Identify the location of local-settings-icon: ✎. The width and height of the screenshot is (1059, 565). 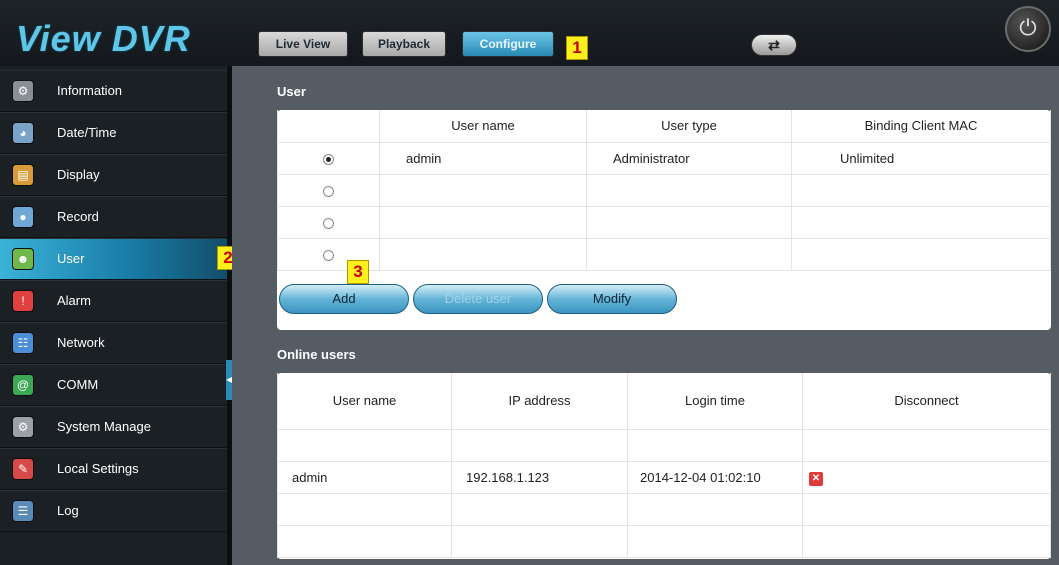
(23, 469).